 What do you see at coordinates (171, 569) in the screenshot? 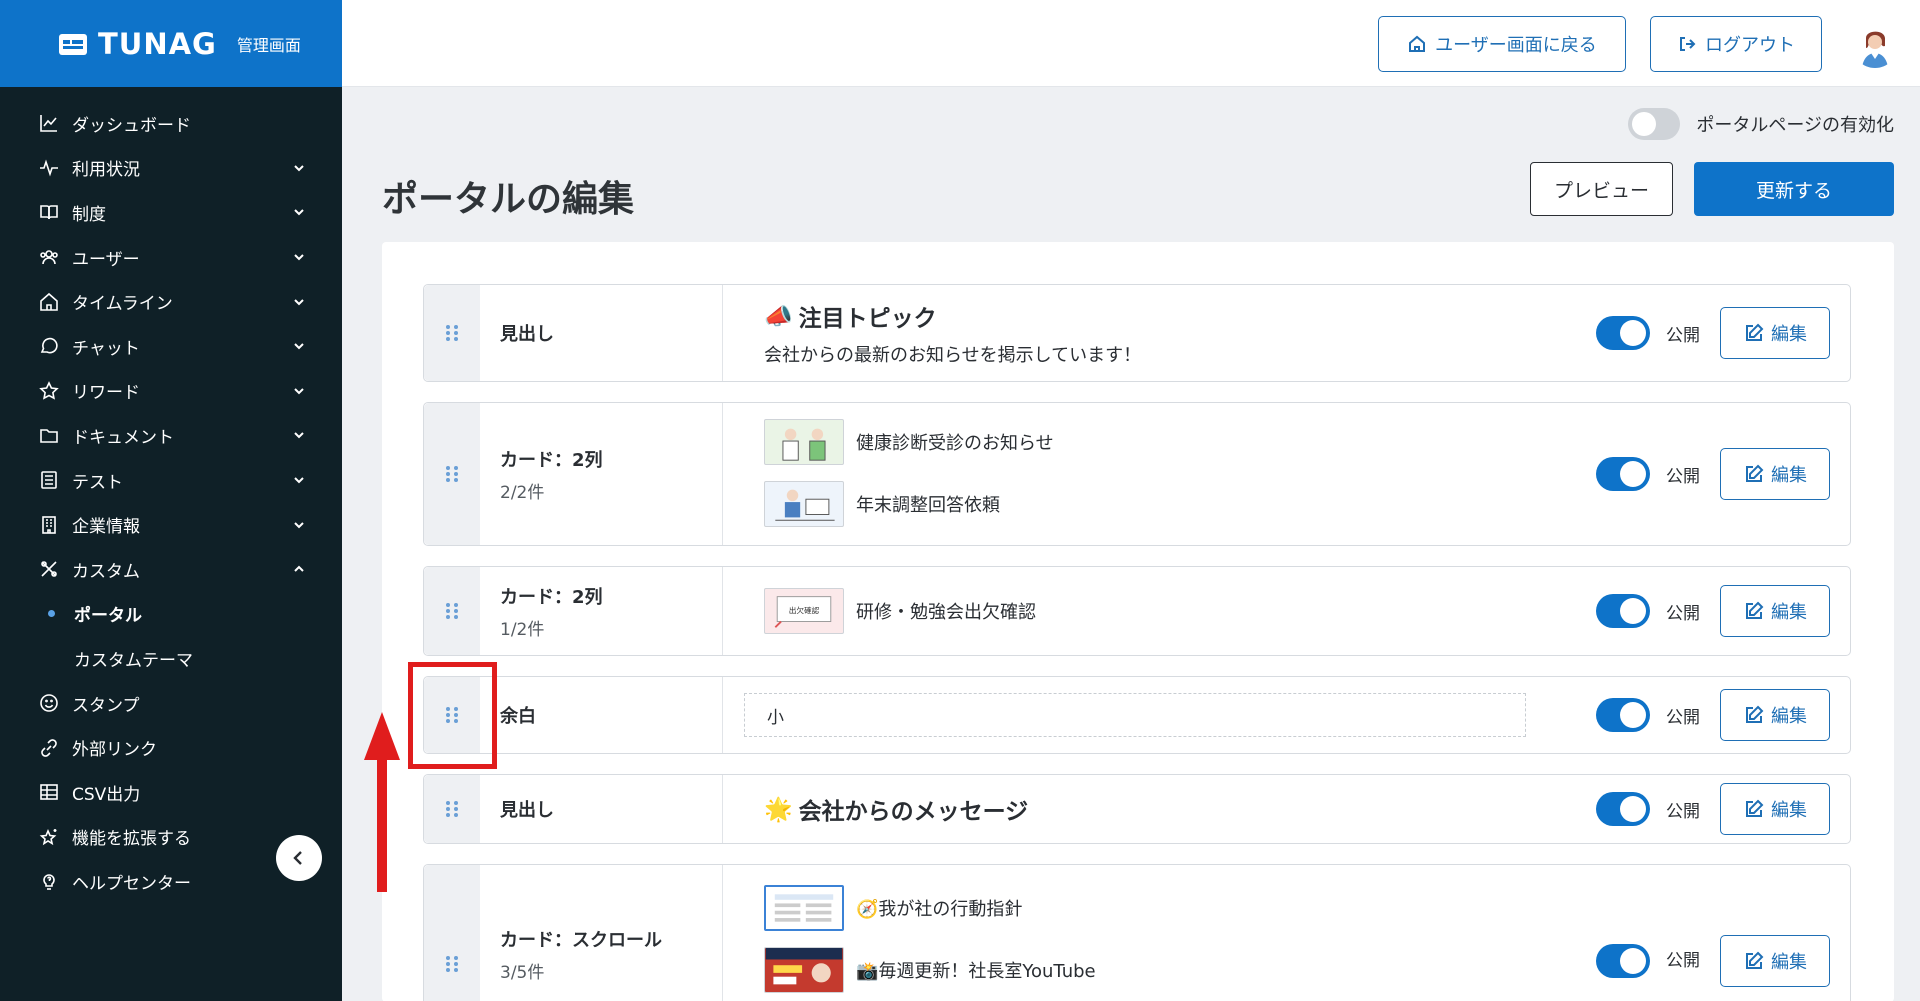
I see `sidebar-item-custom: カスタム` at bounding box center [171, 569].